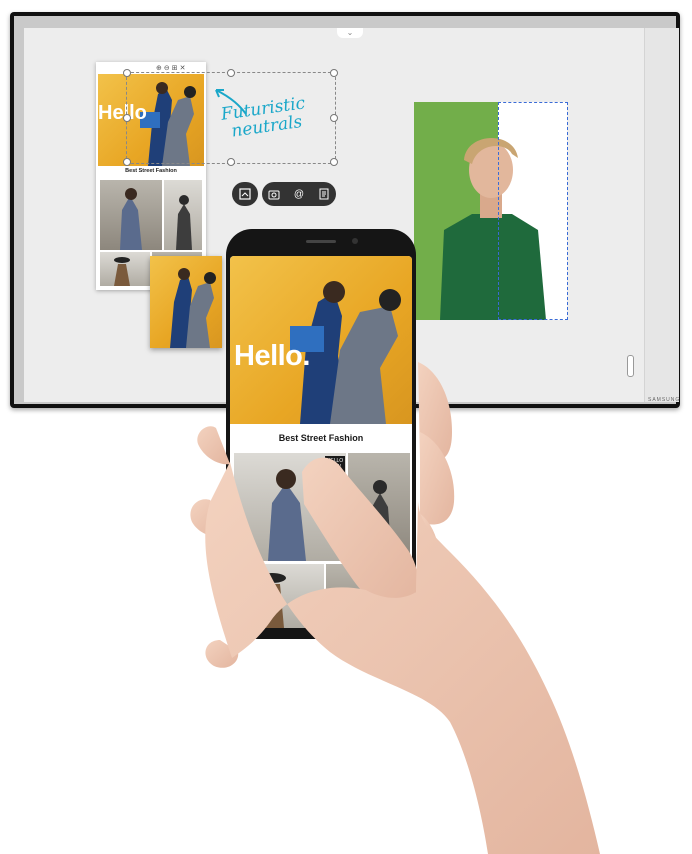 The image size is (692, 854). I want to click on resize-handle-mid-left, so click(127, 118).